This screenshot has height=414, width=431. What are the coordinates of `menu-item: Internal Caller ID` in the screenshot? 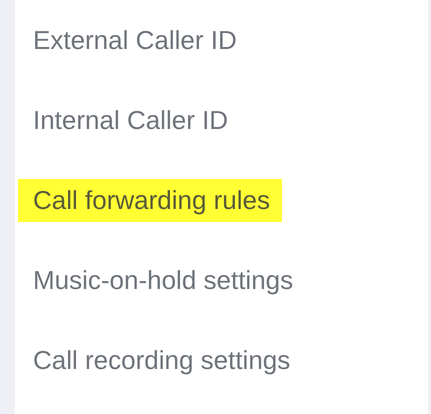 It's located at (129, 120).